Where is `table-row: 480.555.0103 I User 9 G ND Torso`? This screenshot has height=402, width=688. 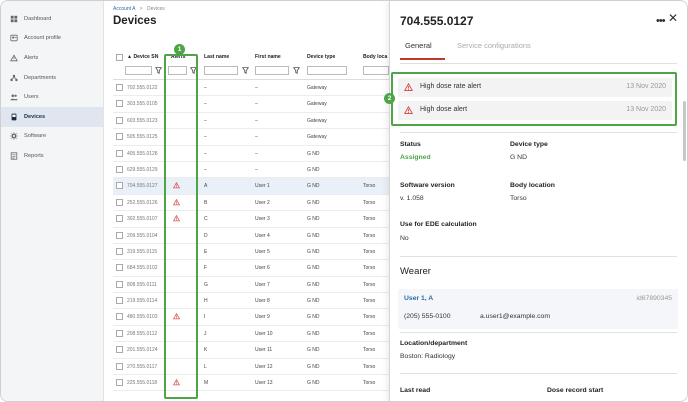 table-row: 480.555.0103 I User 9 G ND Torso is located at coordinates (251, 317).